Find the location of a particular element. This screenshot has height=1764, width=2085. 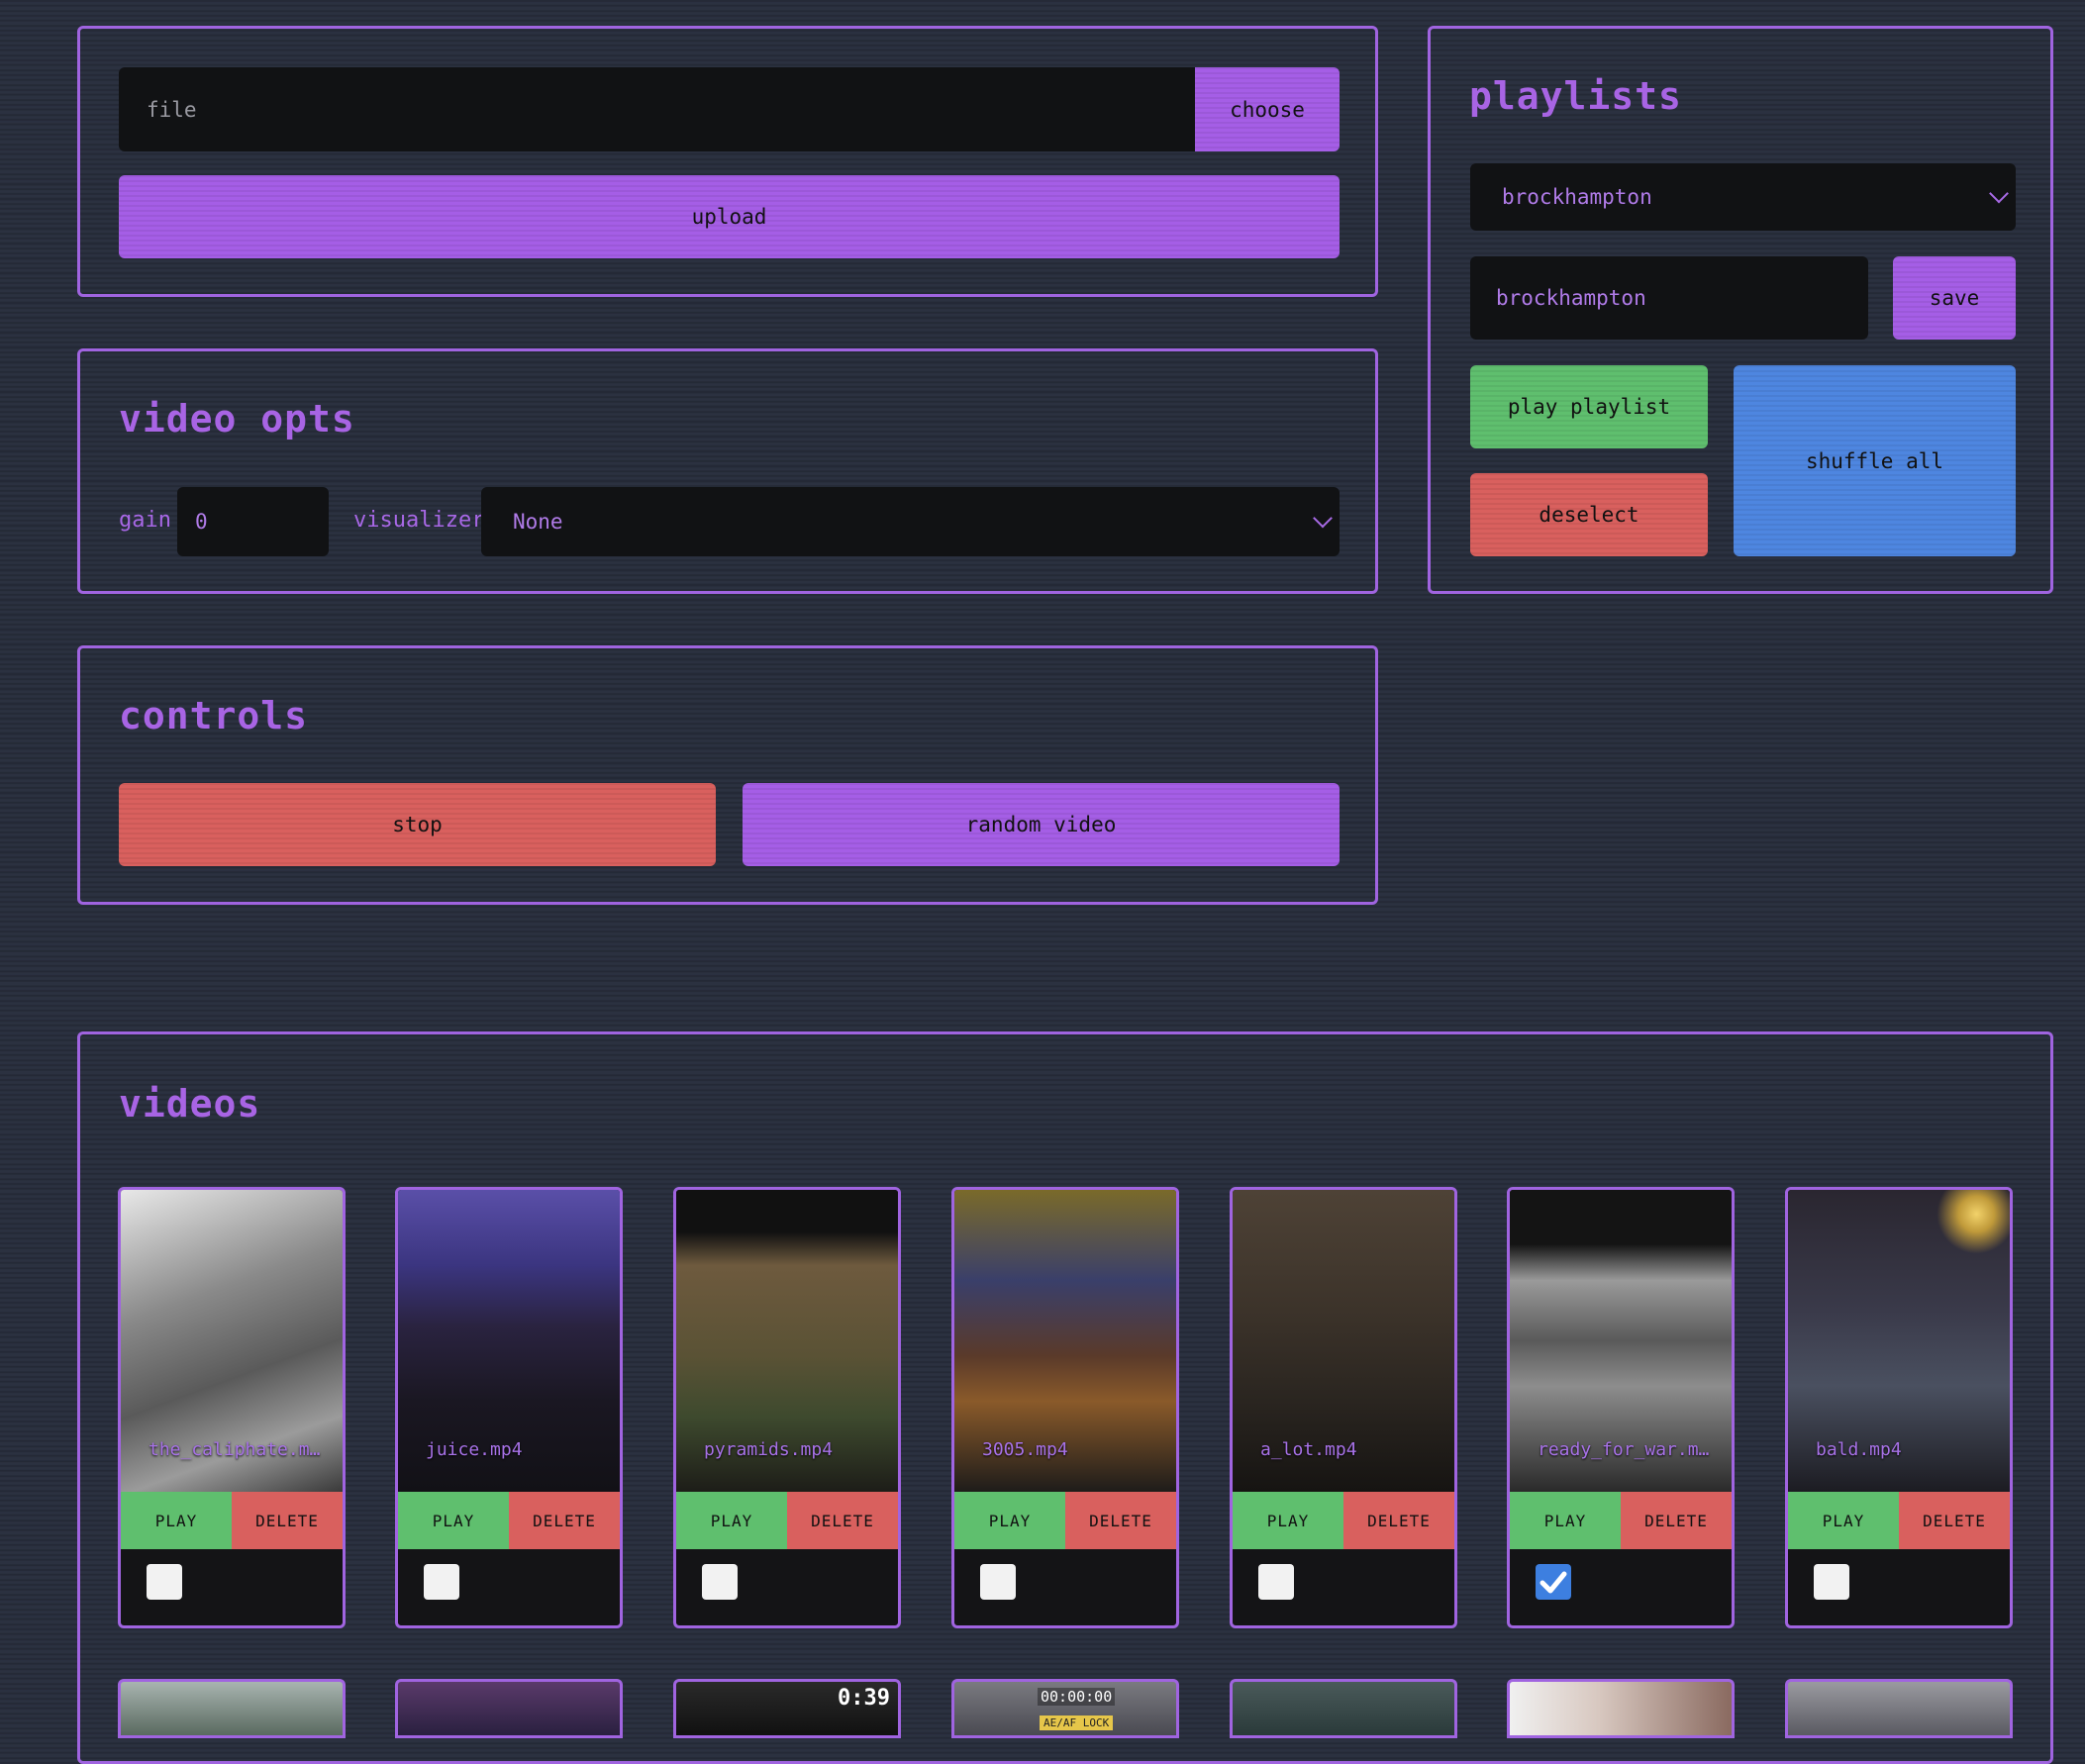

video-card: the_caliphate.m… PLAY DELETE is located at coordinates (232, 1407).